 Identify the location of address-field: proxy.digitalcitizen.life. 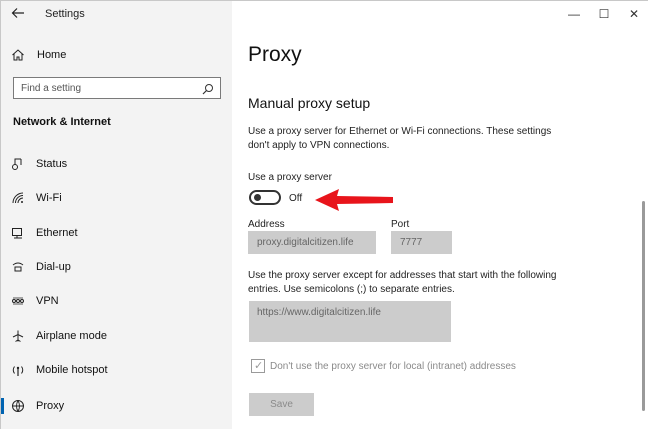
(312, 242).